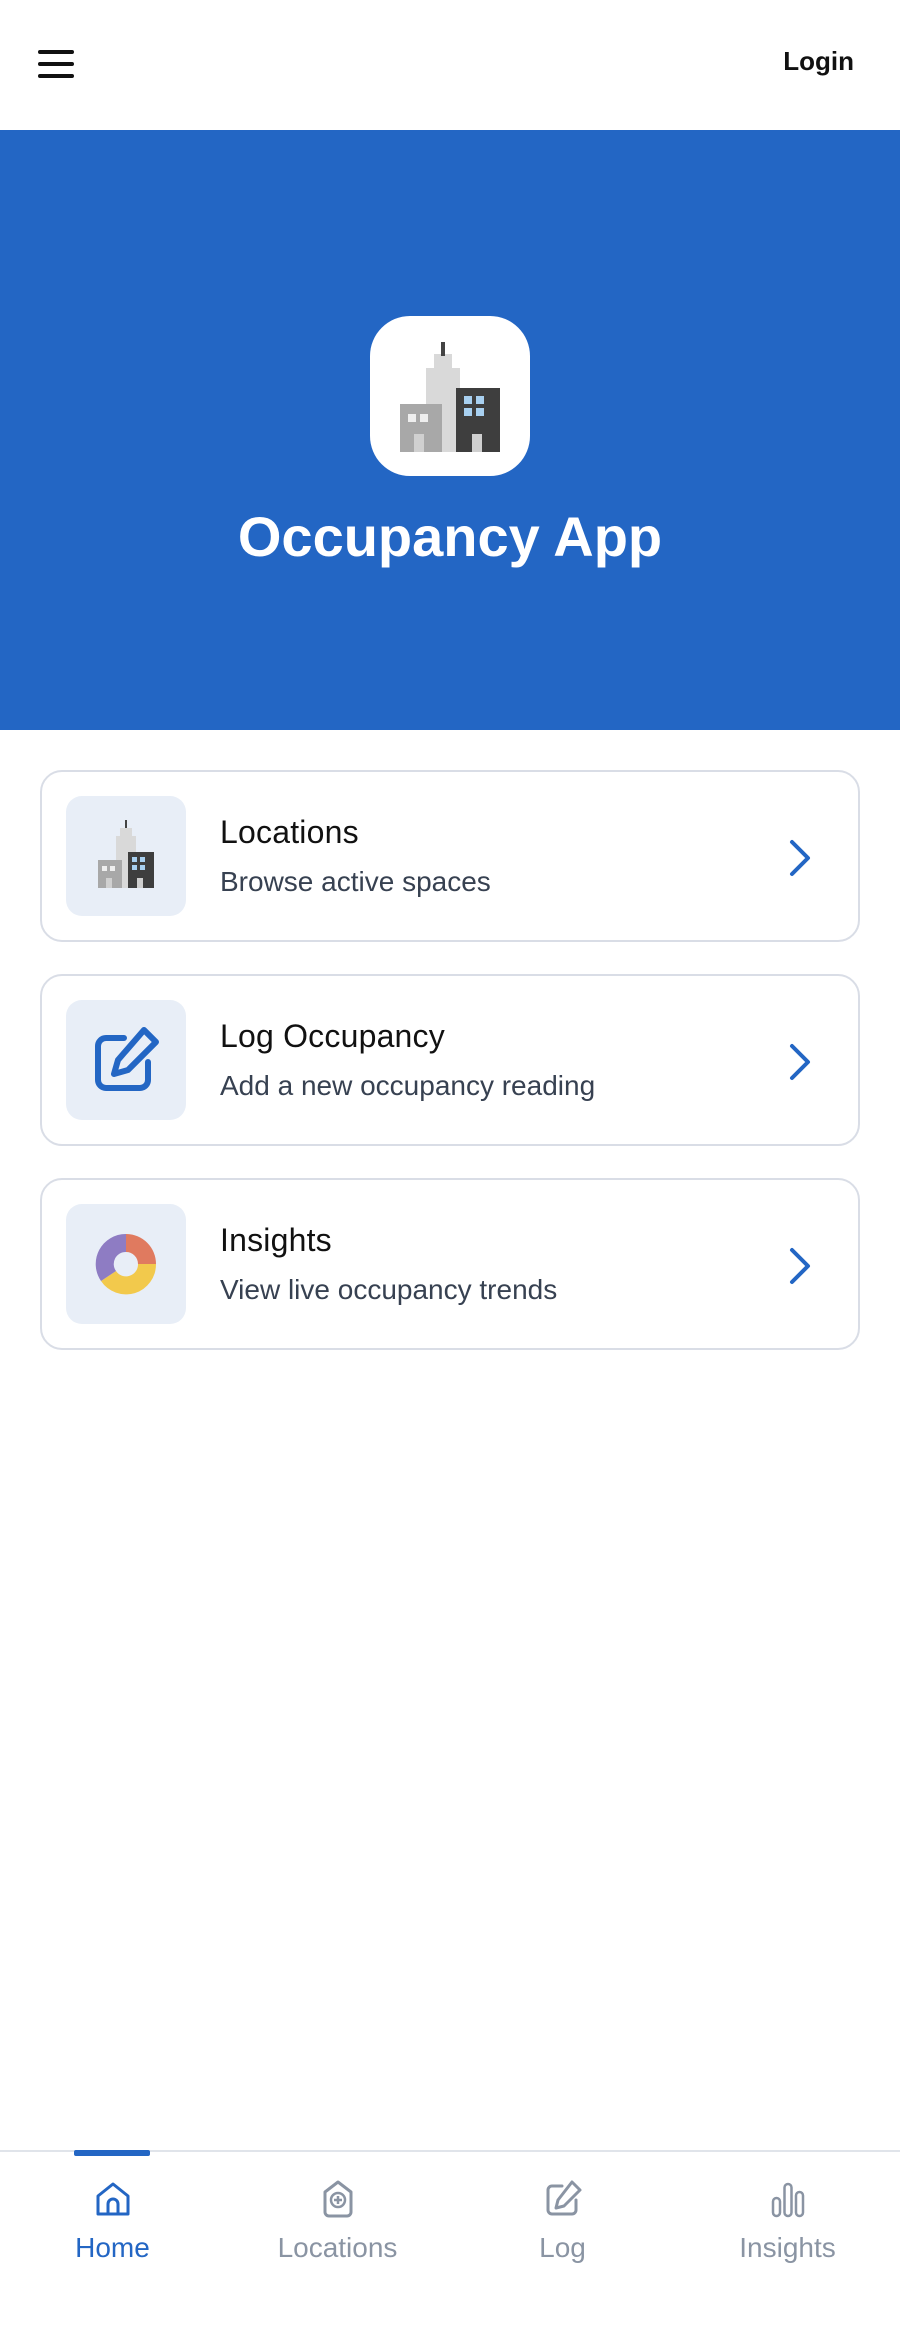 This screenshot has width=900, height=2330. I want to click on nav-item-home: Home, so click(112, 2240).